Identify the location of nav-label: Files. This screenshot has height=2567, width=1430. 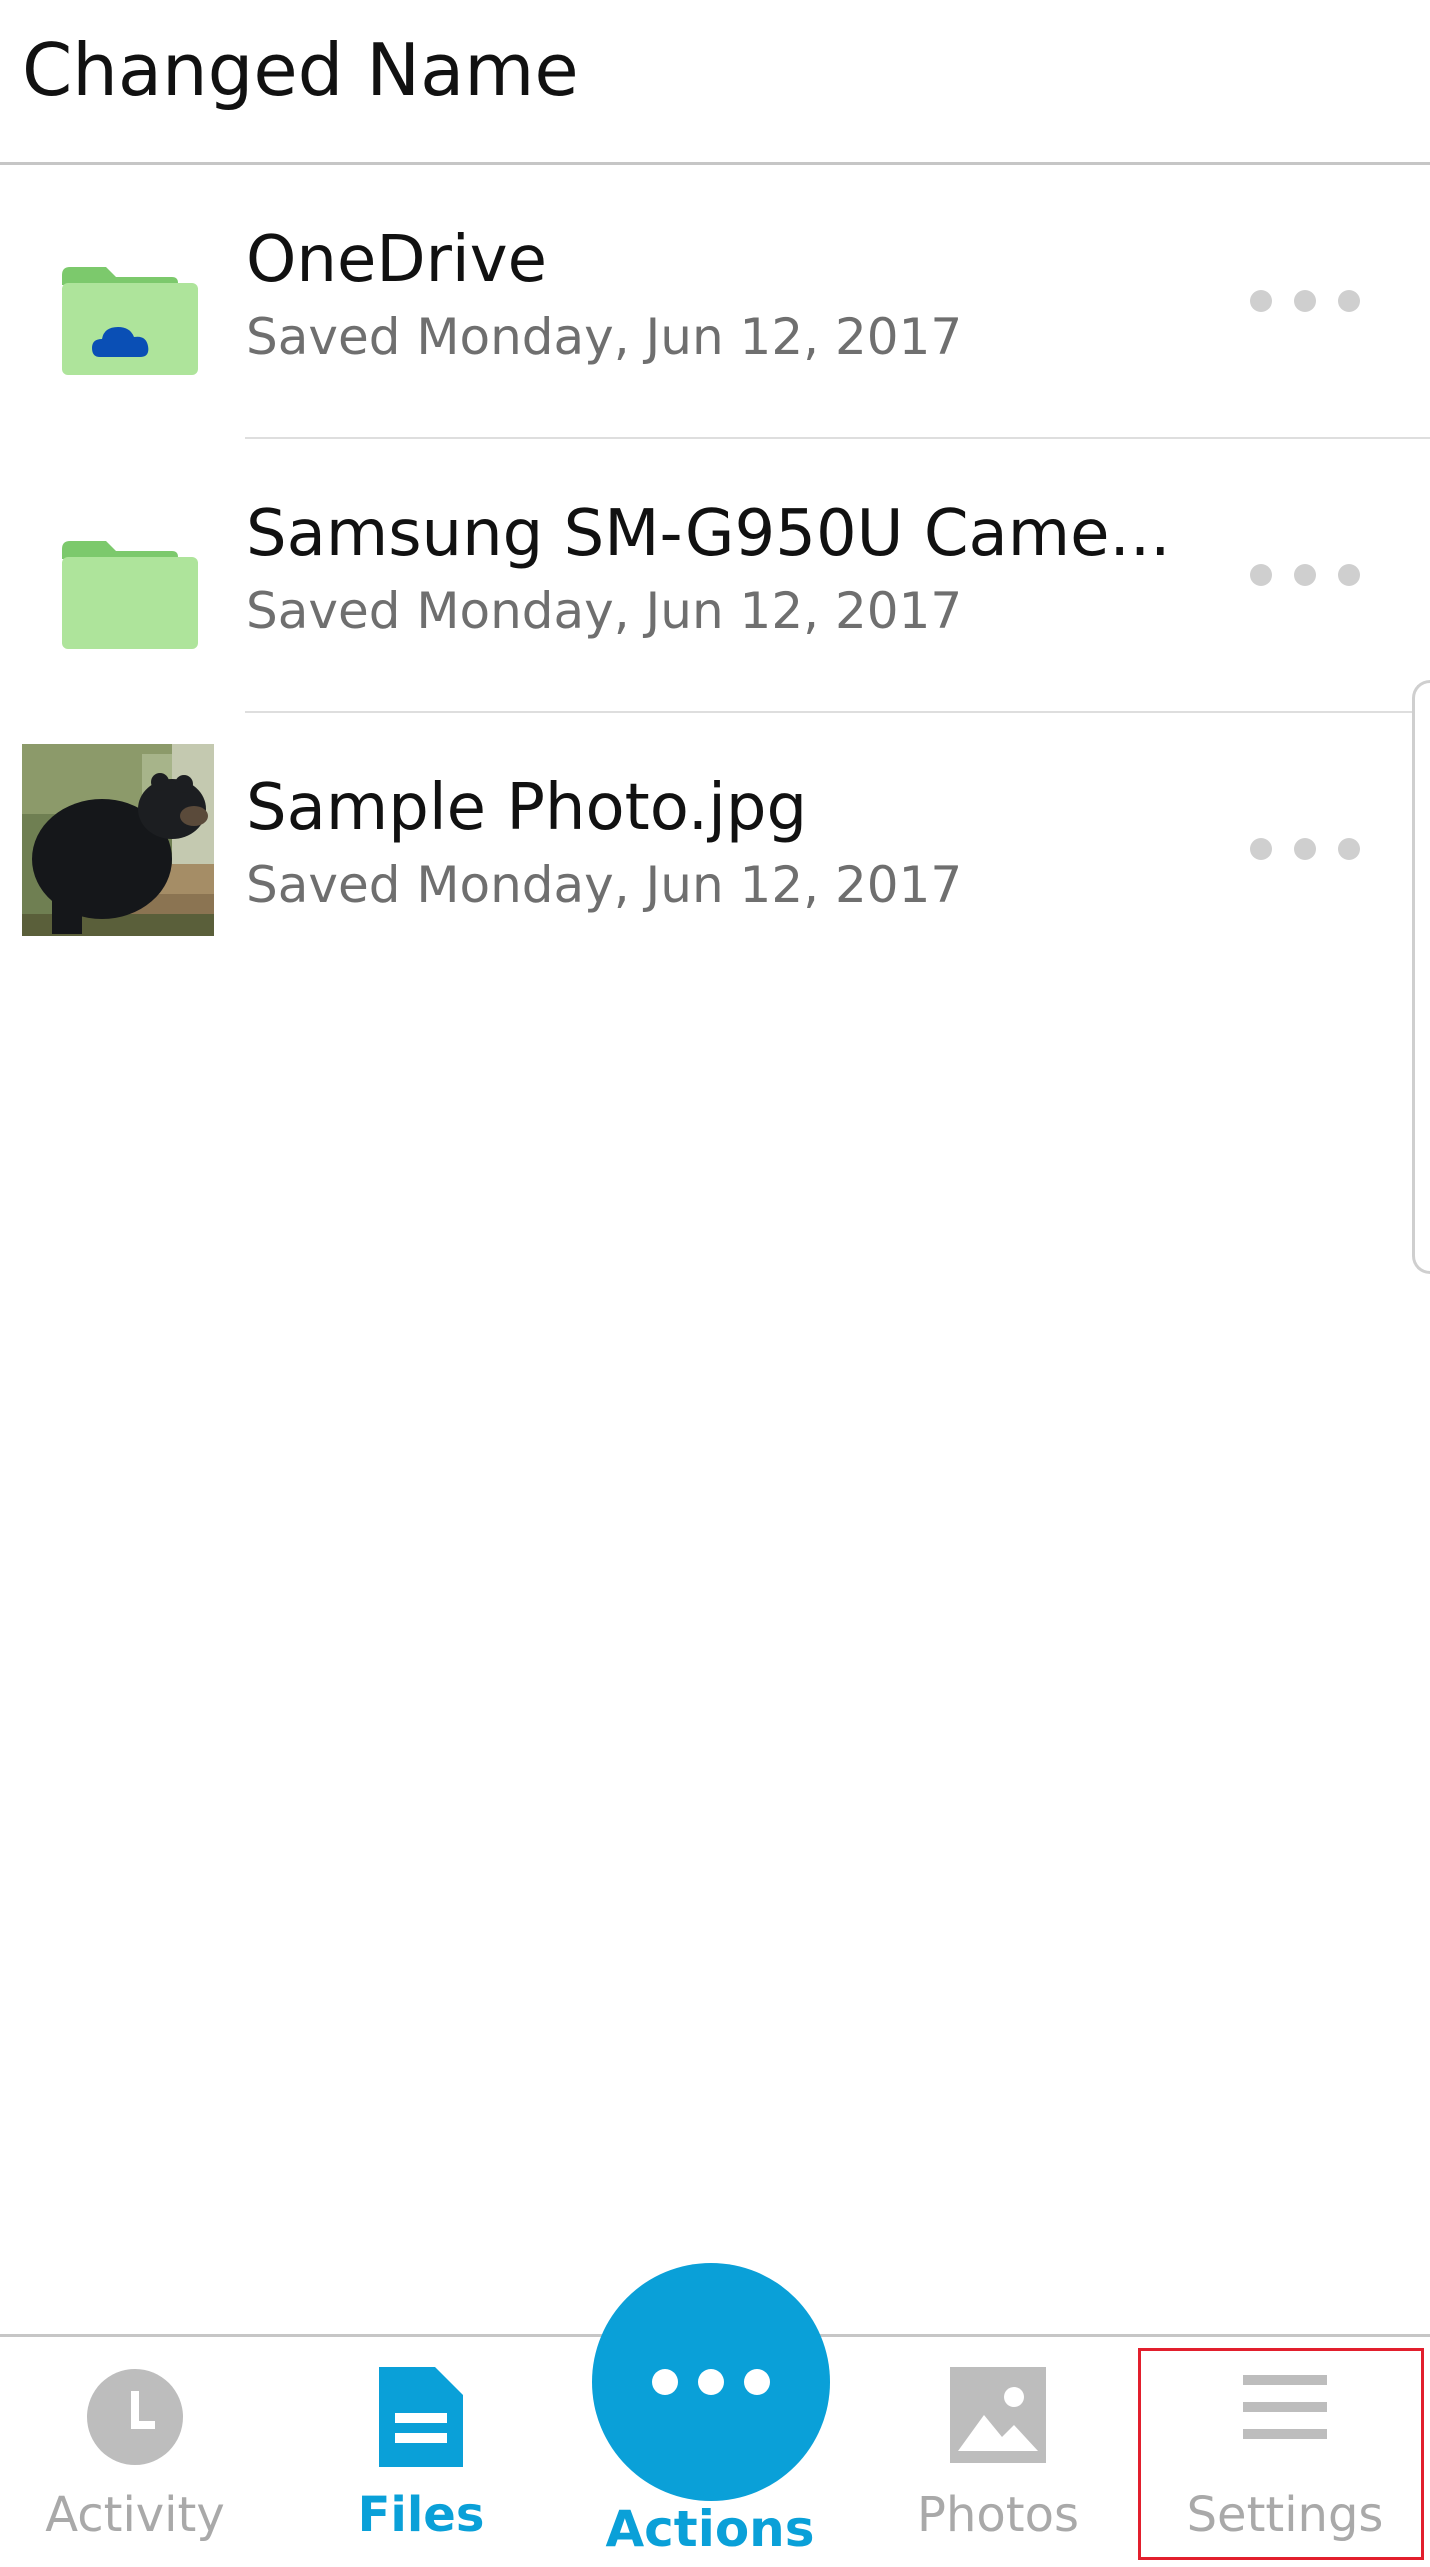
(421, 2515).